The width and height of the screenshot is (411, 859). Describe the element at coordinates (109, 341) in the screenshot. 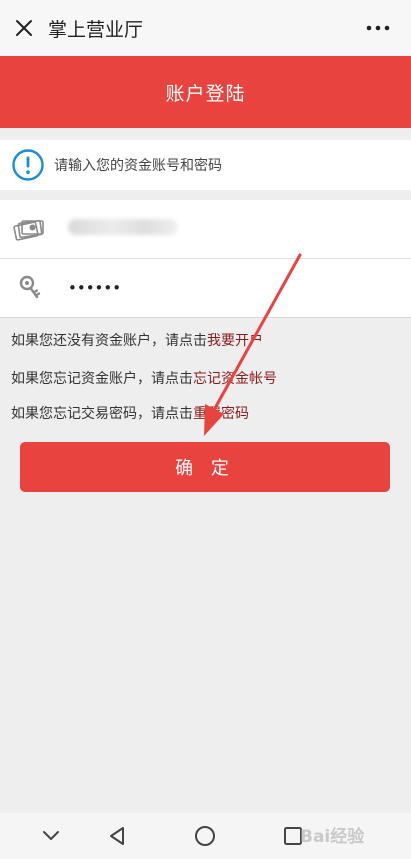

I see `hint-text: 如果您还没有资金账户，请点击` at that location.